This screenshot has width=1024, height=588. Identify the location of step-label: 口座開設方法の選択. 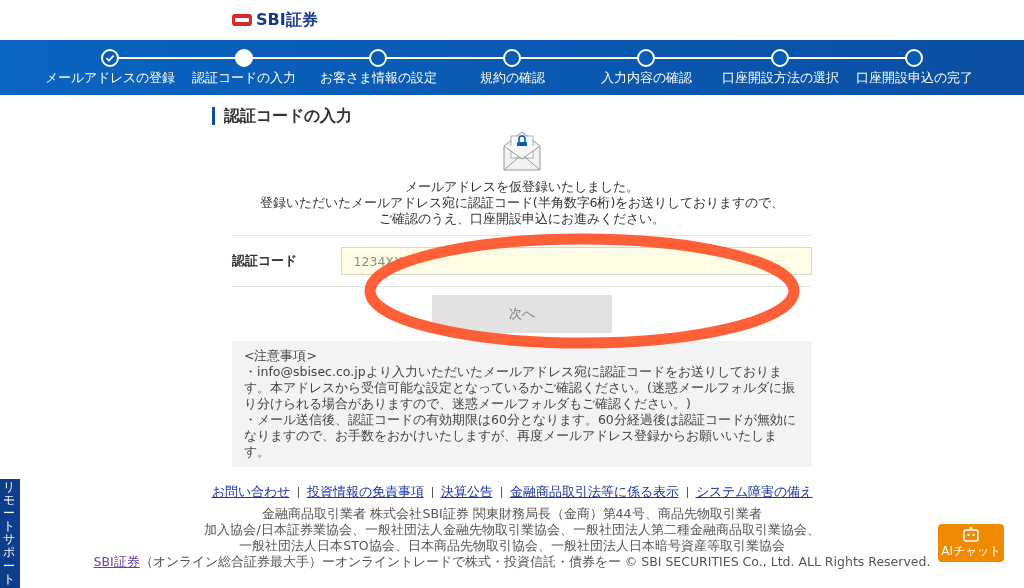
(780, 78).